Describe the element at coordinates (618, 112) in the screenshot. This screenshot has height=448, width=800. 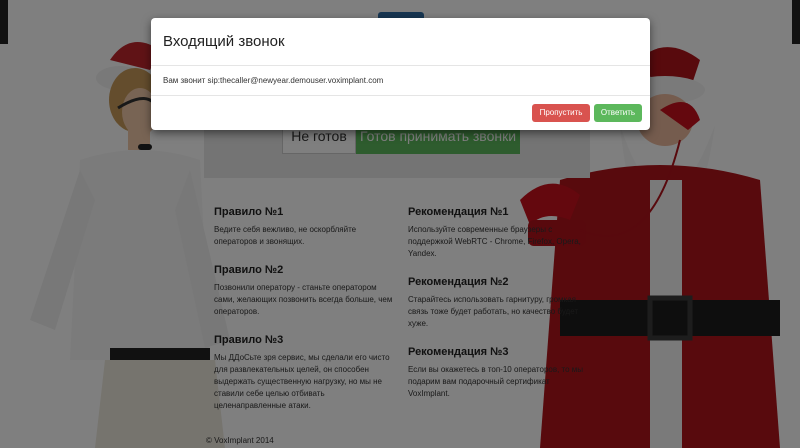
I see `answer-call-button: Ответить` at that location.